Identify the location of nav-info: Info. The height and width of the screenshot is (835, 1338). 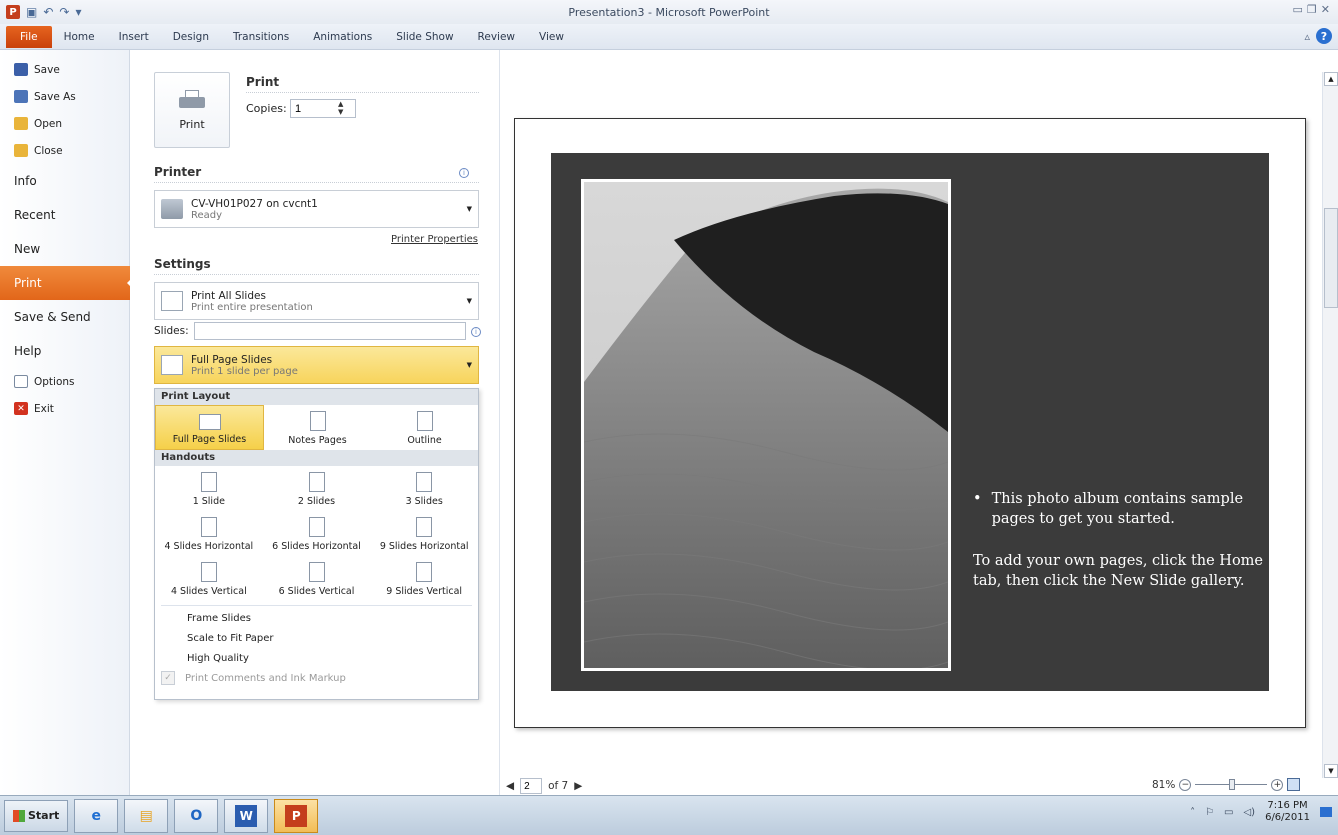
(64, 181).